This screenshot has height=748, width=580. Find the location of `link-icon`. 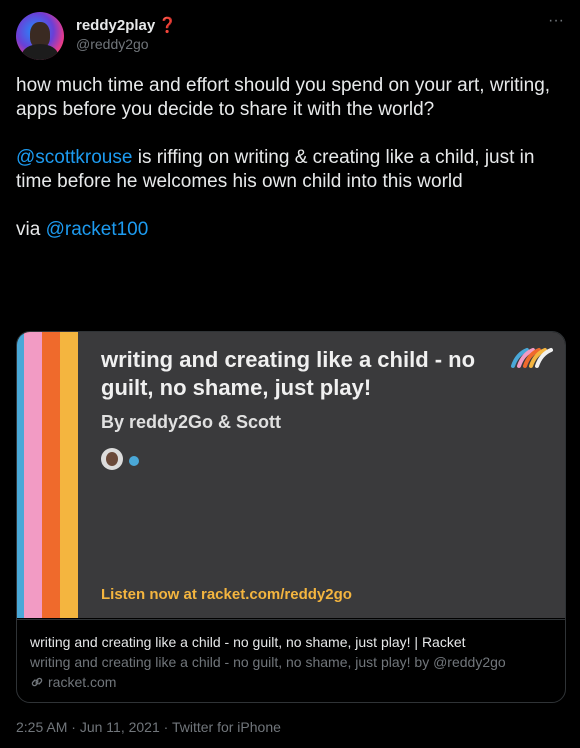

link-icon is located at coordinates (37, 682).